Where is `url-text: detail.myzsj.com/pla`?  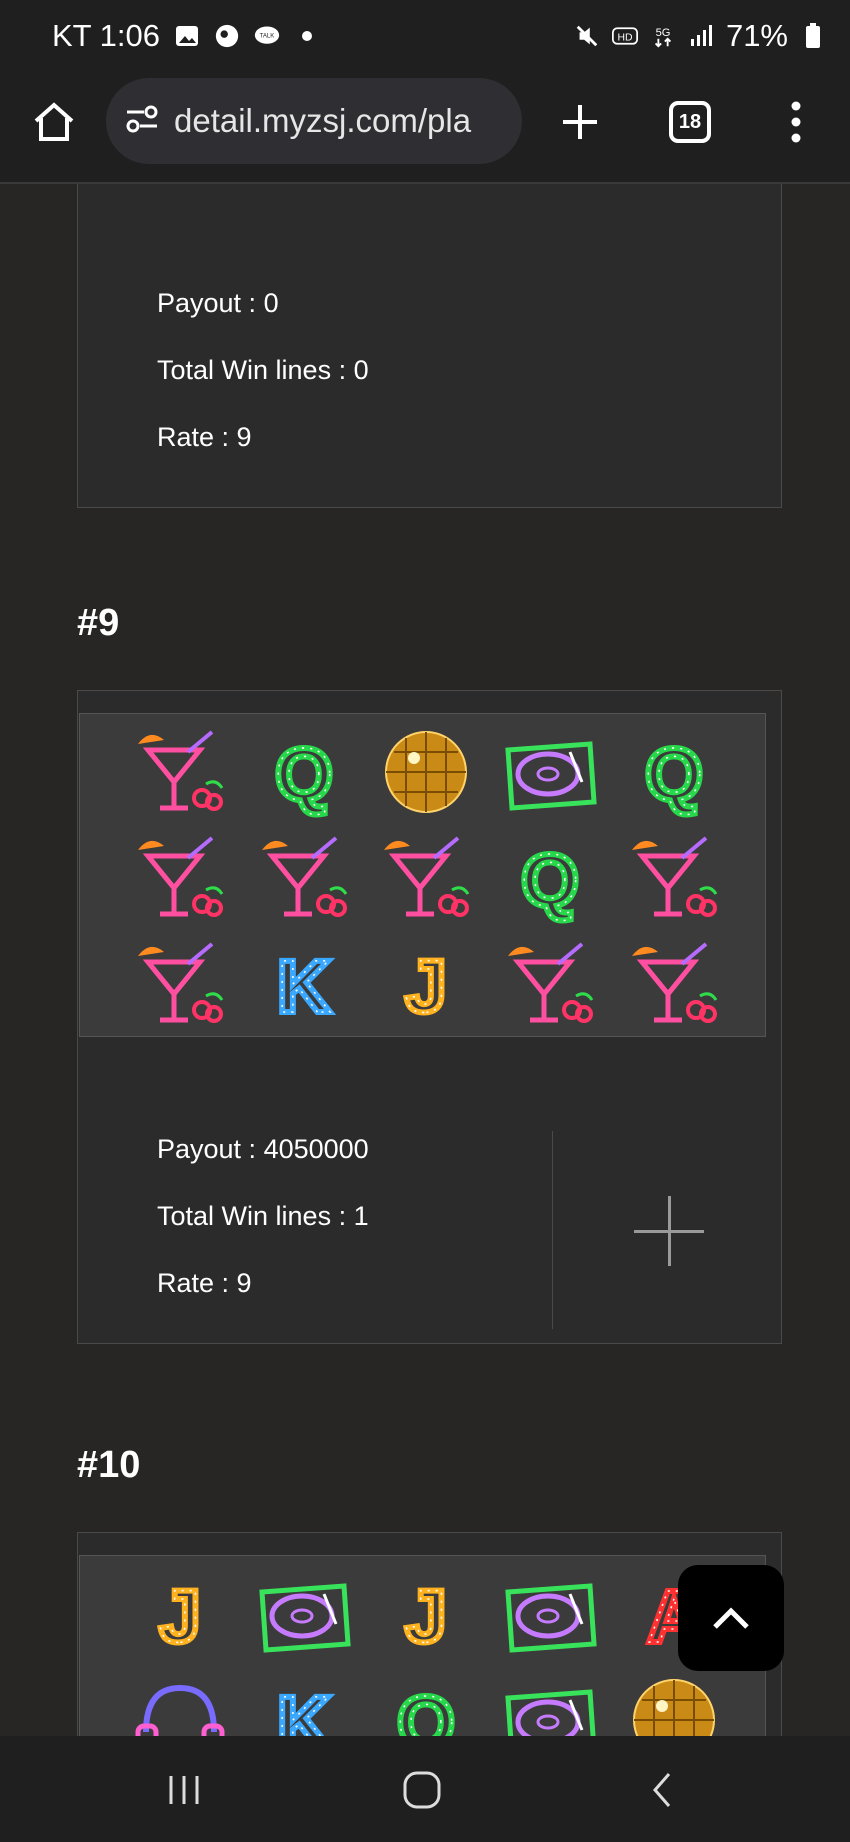 url-text: detail.myzsj.com/pla is located at coordinates (323, 120).